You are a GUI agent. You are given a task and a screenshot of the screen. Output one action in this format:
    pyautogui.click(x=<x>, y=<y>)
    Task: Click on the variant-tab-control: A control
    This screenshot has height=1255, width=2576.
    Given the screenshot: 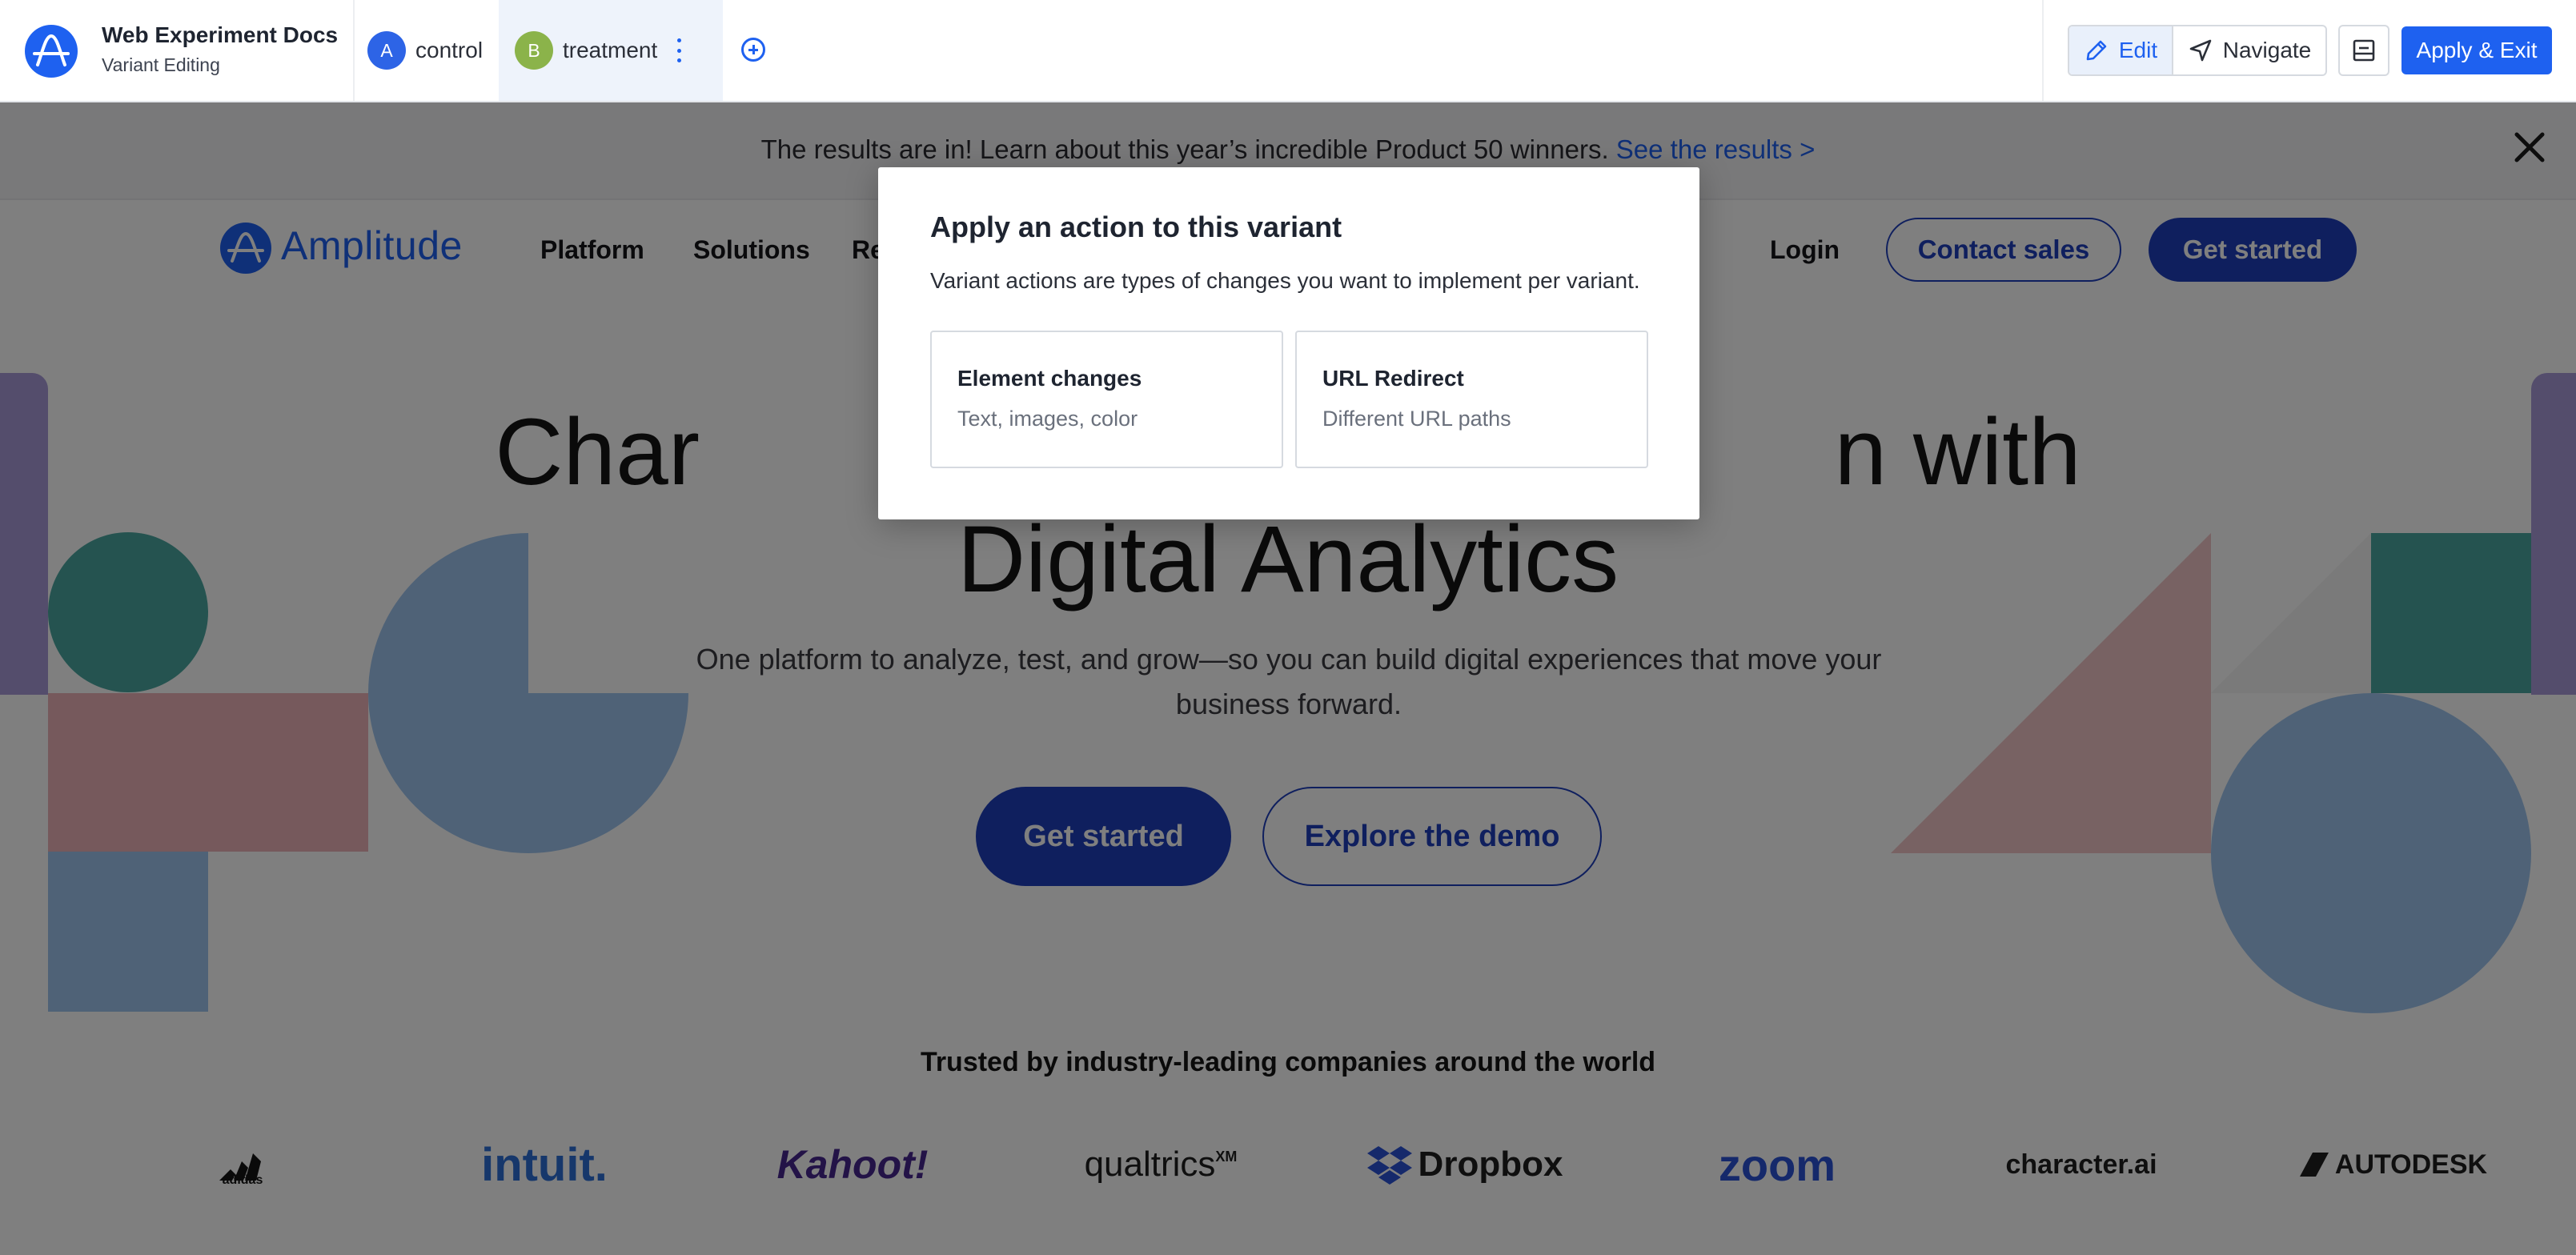 What is the action you would take?
    pyautogui.click(x=433, y=50)
    